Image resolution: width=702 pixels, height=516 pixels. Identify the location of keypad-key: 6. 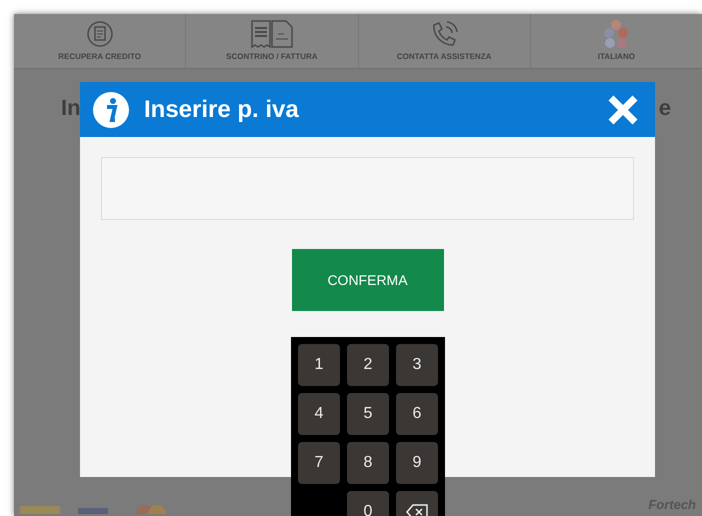
(417, 414).